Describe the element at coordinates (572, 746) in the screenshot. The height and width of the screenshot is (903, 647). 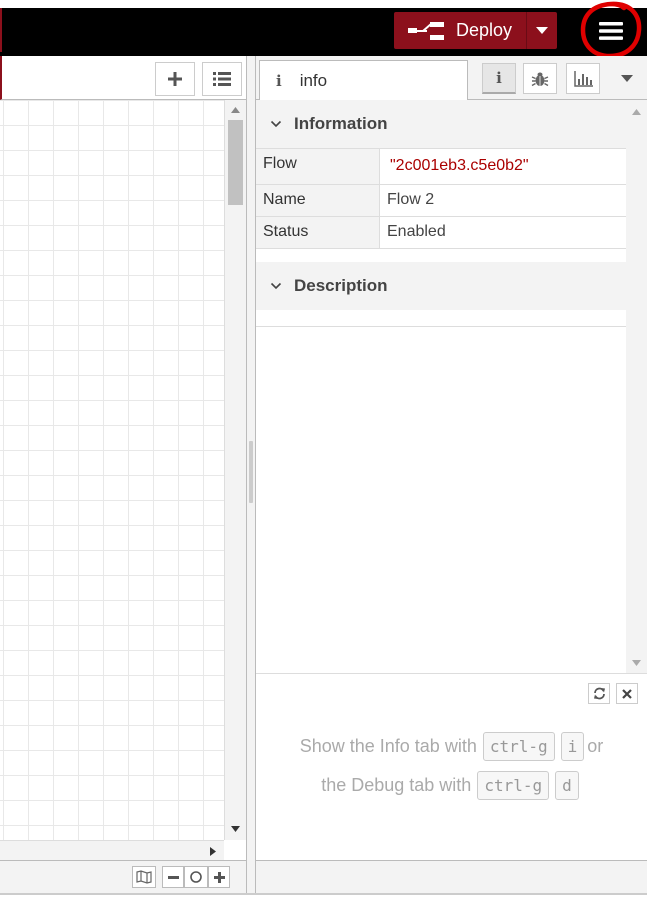
I see `shortcut-key: i` at that location.